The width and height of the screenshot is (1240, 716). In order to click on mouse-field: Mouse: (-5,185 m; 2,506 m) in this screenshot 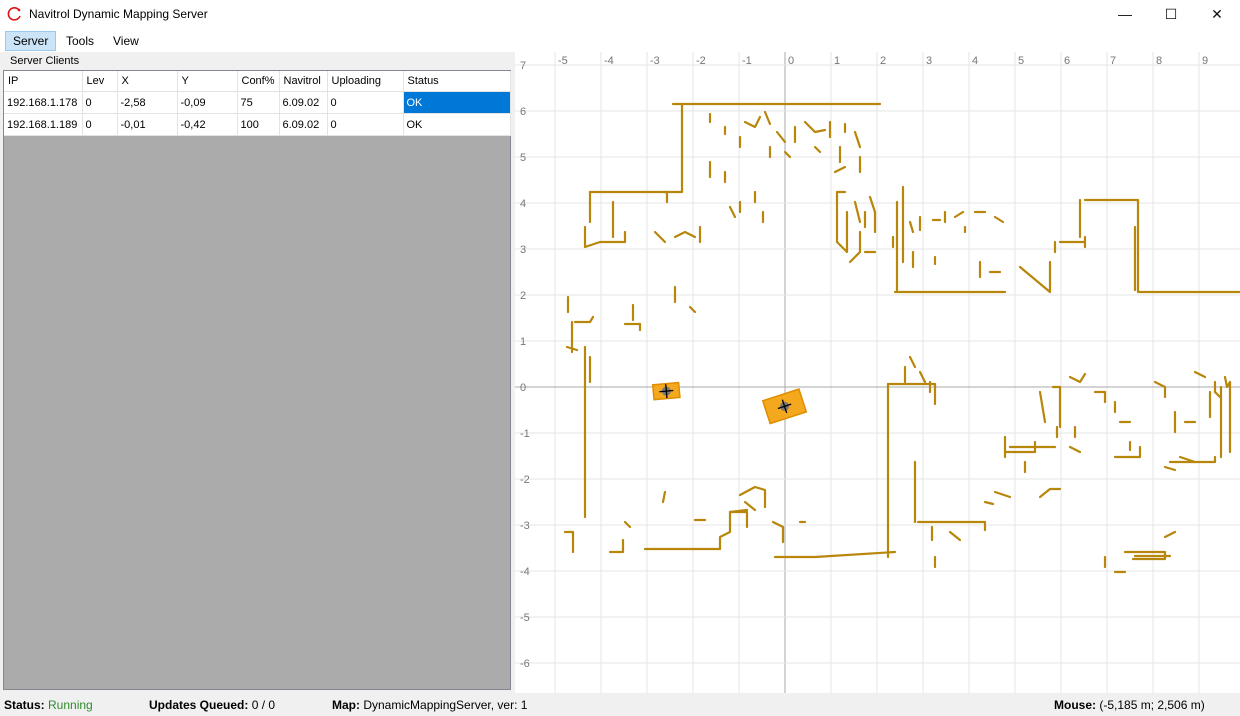, I will do `click(1129, 705)`.